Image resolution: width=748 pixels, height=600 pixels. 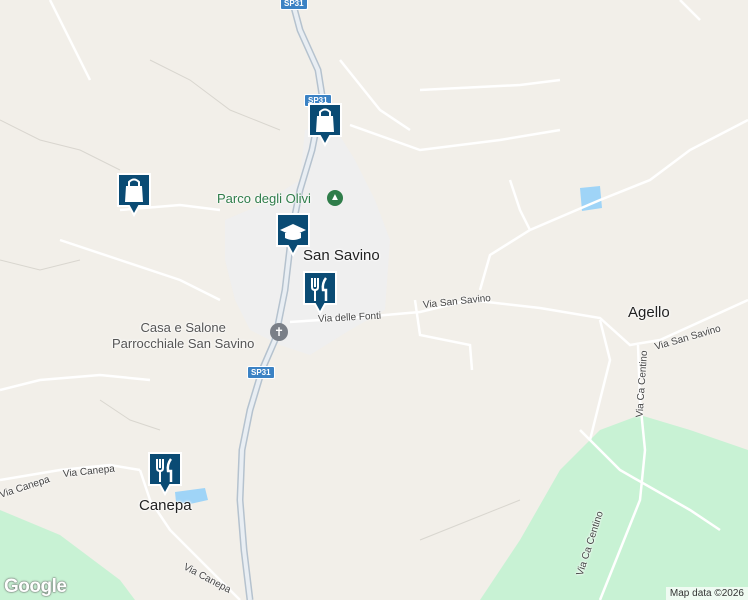 I want to click on map-attribution: Map data ©2026, so click(x=706, y=593).